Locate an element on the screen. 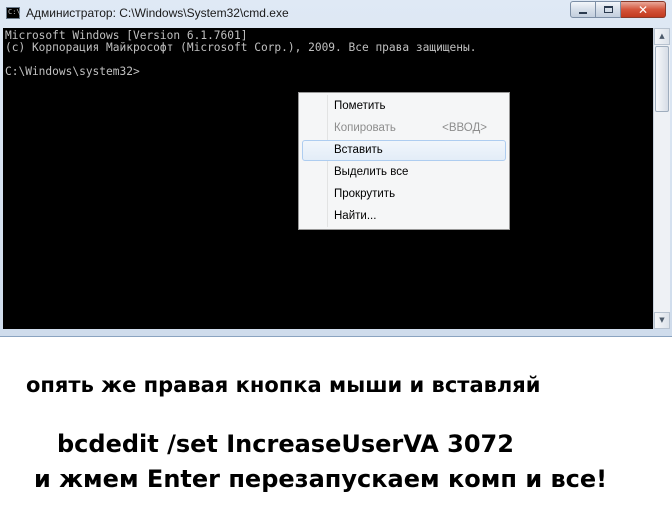 Image resolution: width=672 pixels, height=506 pixels. cmd-icon-text: C:\ is located at coordinates (14, 12).